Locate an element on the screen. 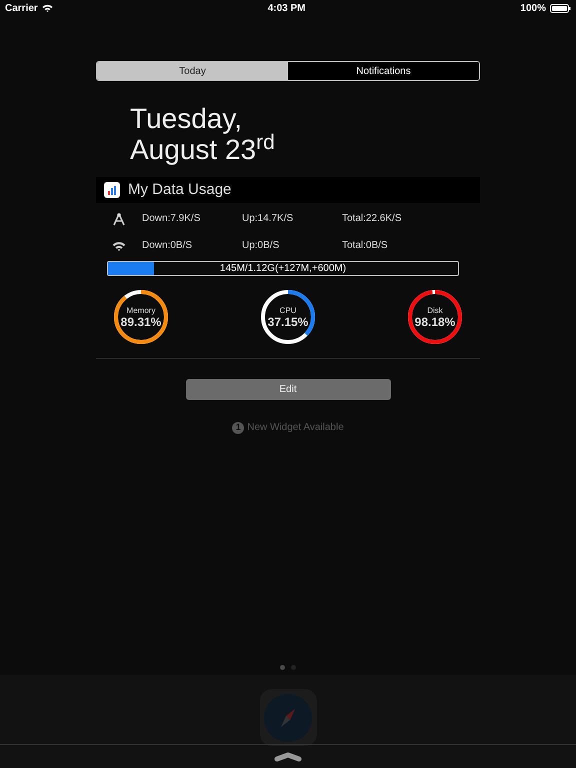  tab: Notifications is located at coordinates (383, 71).